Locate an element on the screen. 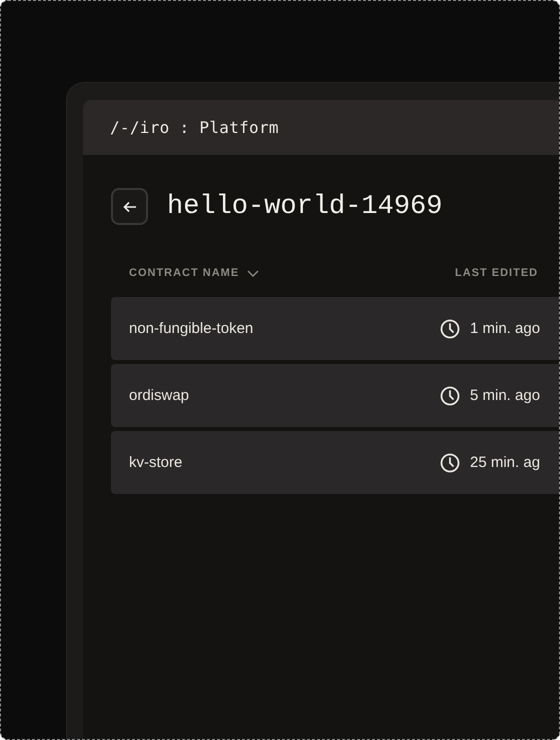  arrow-left-icon is located at coordinates (129, 206).